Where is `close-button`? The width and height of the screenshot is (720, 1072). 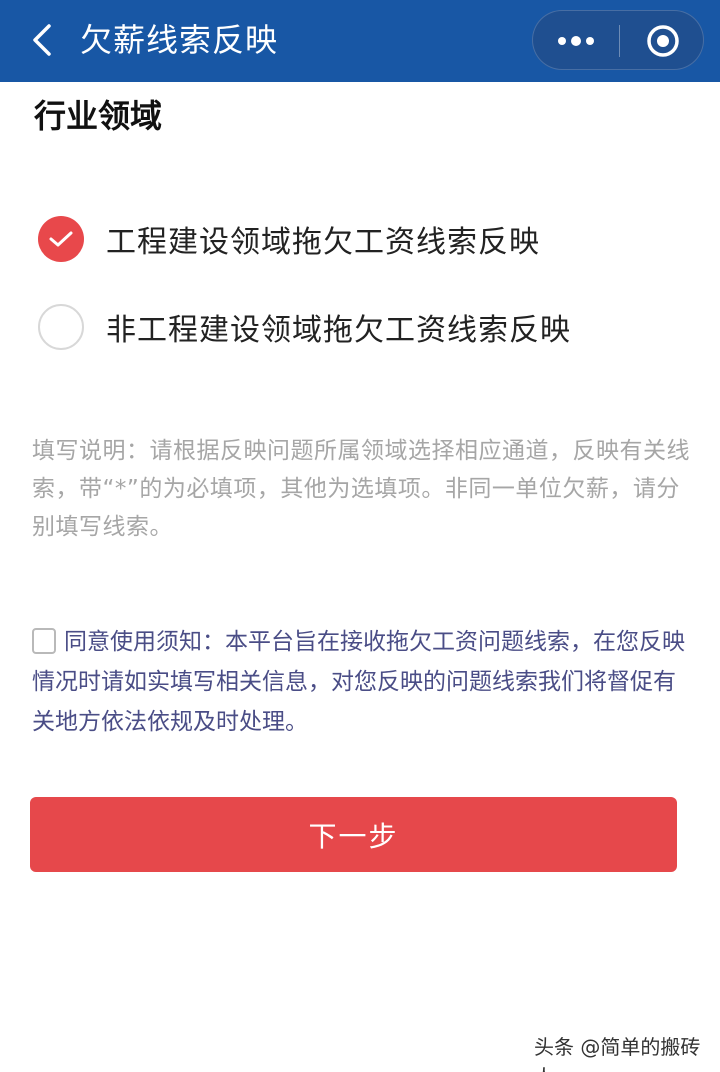
close-button is located at coordinates (662, 41).